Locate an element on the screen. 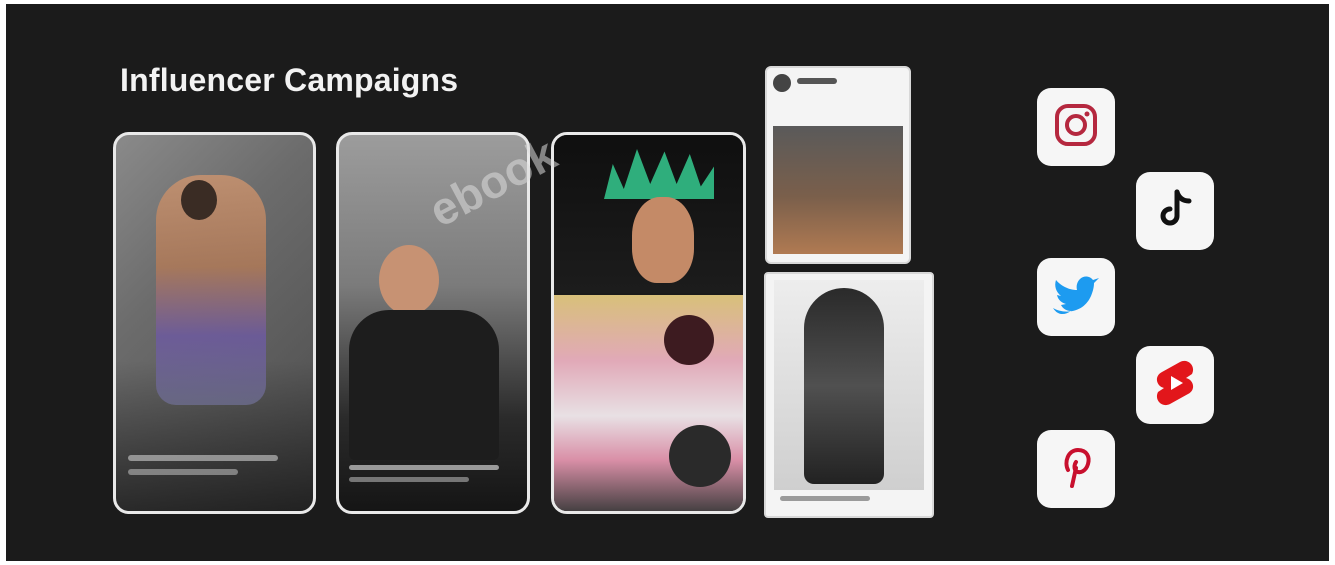 Image resolution: width=1335 pixels, height=565 pixels. fashion-post-card is located at coordinates (849, 395).